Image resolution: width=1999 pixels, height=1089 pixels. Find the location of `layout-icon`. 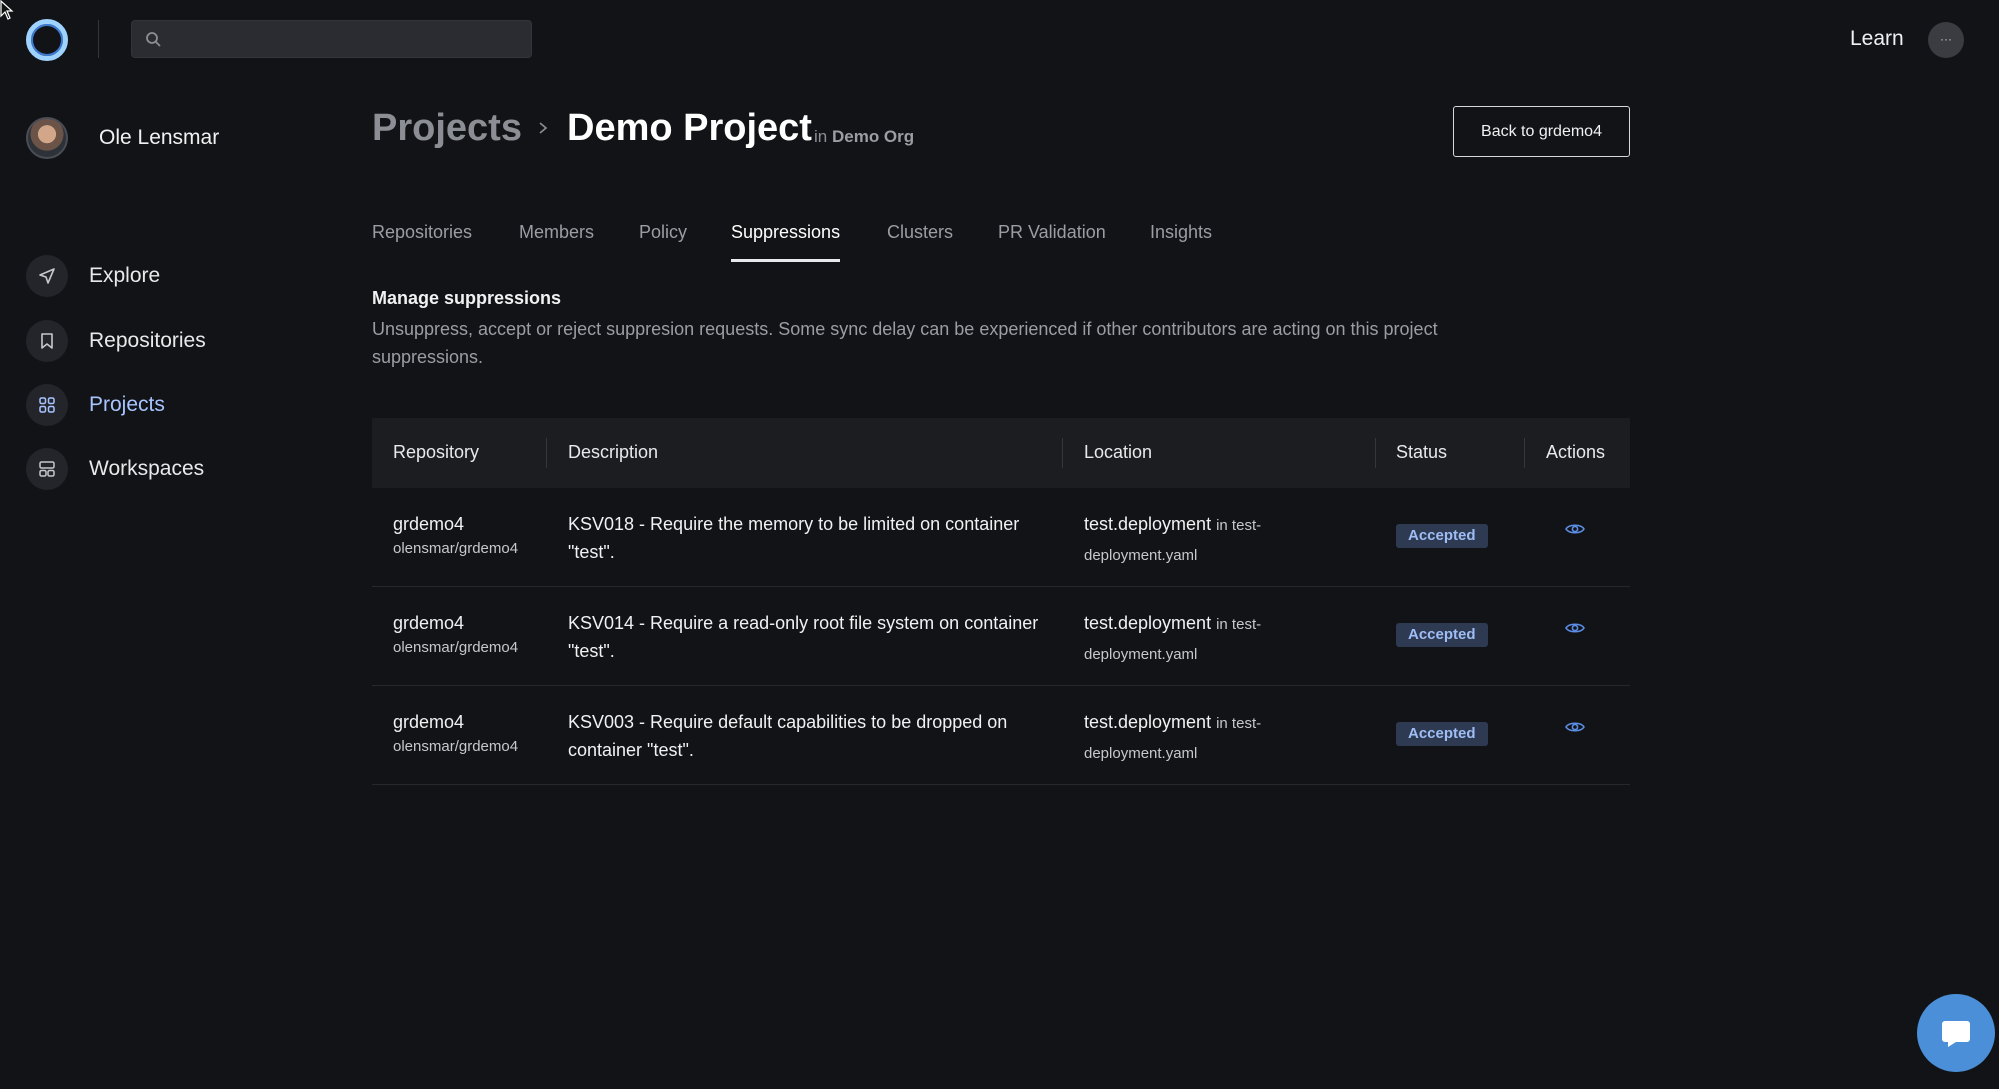

layout-icon is located at coordinates (47, 469).